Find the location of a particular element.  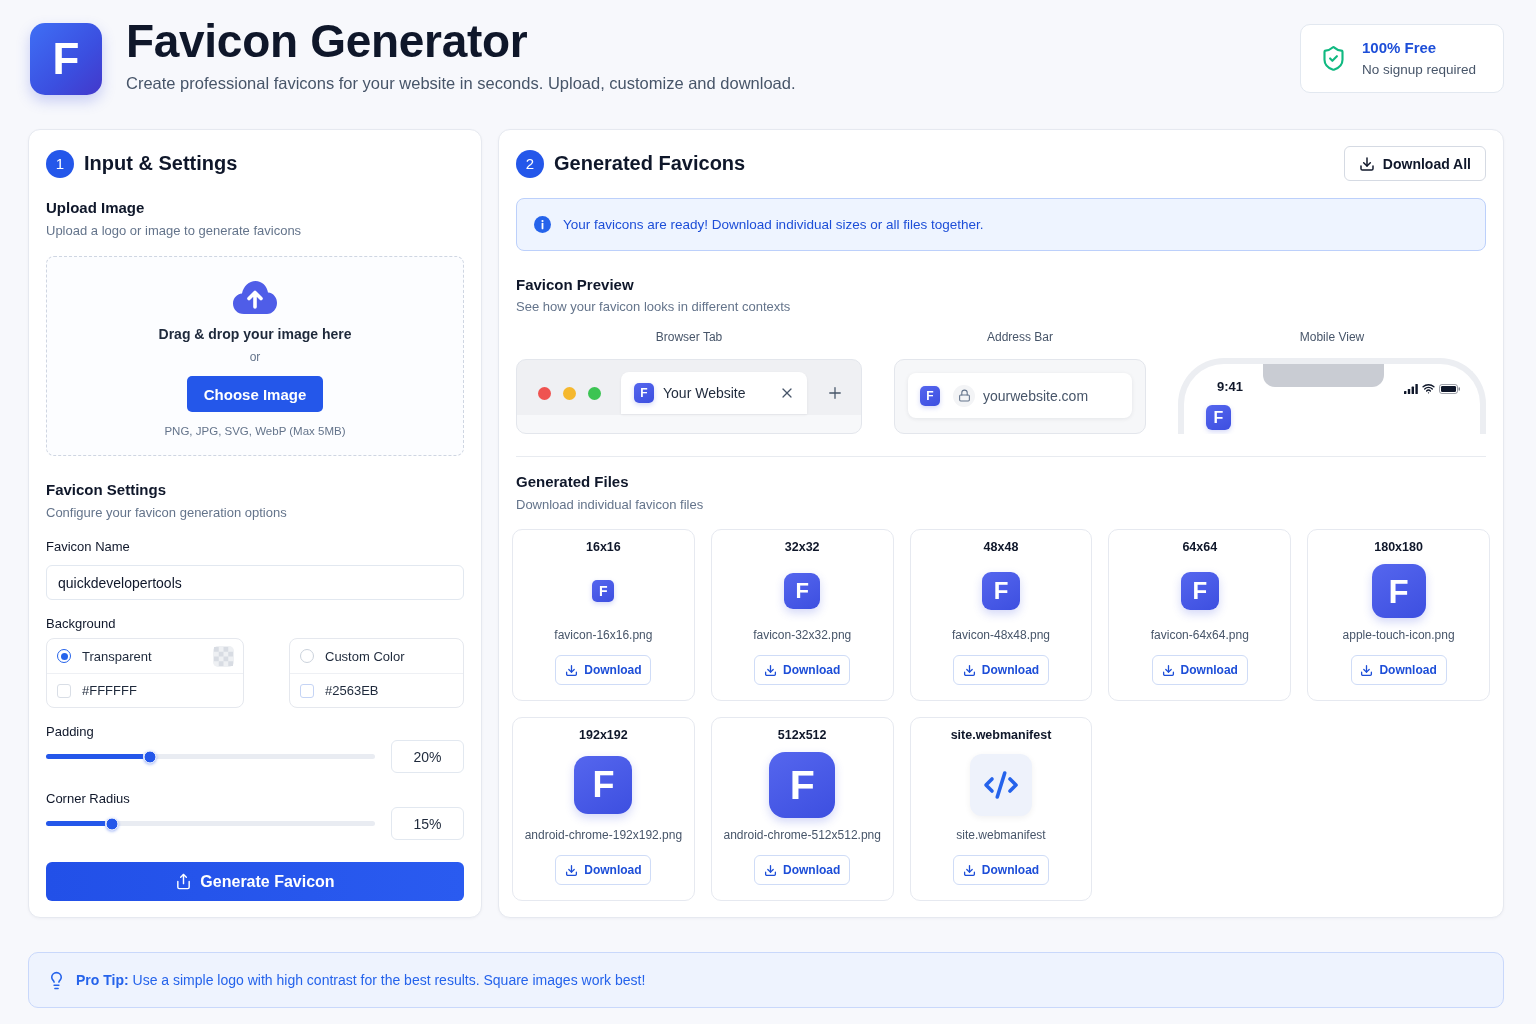

preview-label: Address Bar is located at coordinates (1020, 337).